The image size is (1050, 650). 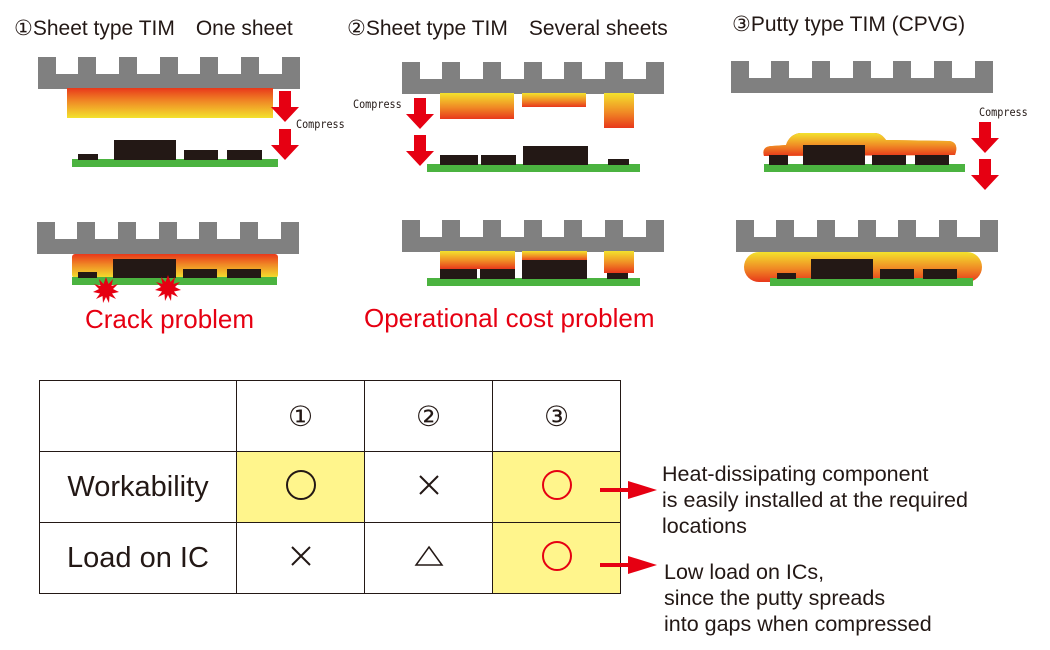 I want to click on note-line: into gaps when compressed, so click(x=798, y=624).